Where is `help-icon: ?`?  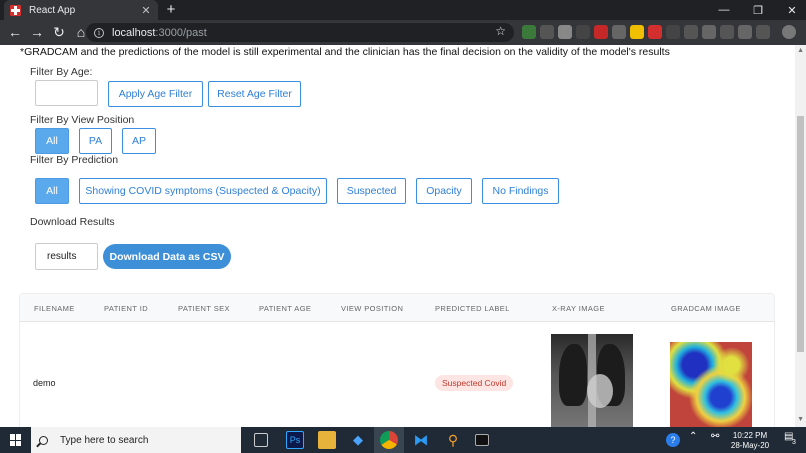 help-icon: ? is located at coordinates (673, 440).